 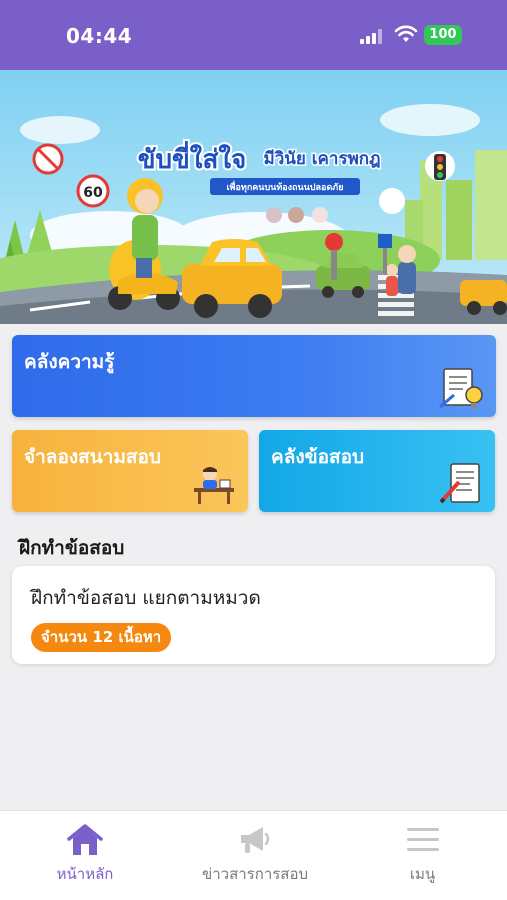 I want to click on status-bar: 04:44 100, so click(x=253, y=35).